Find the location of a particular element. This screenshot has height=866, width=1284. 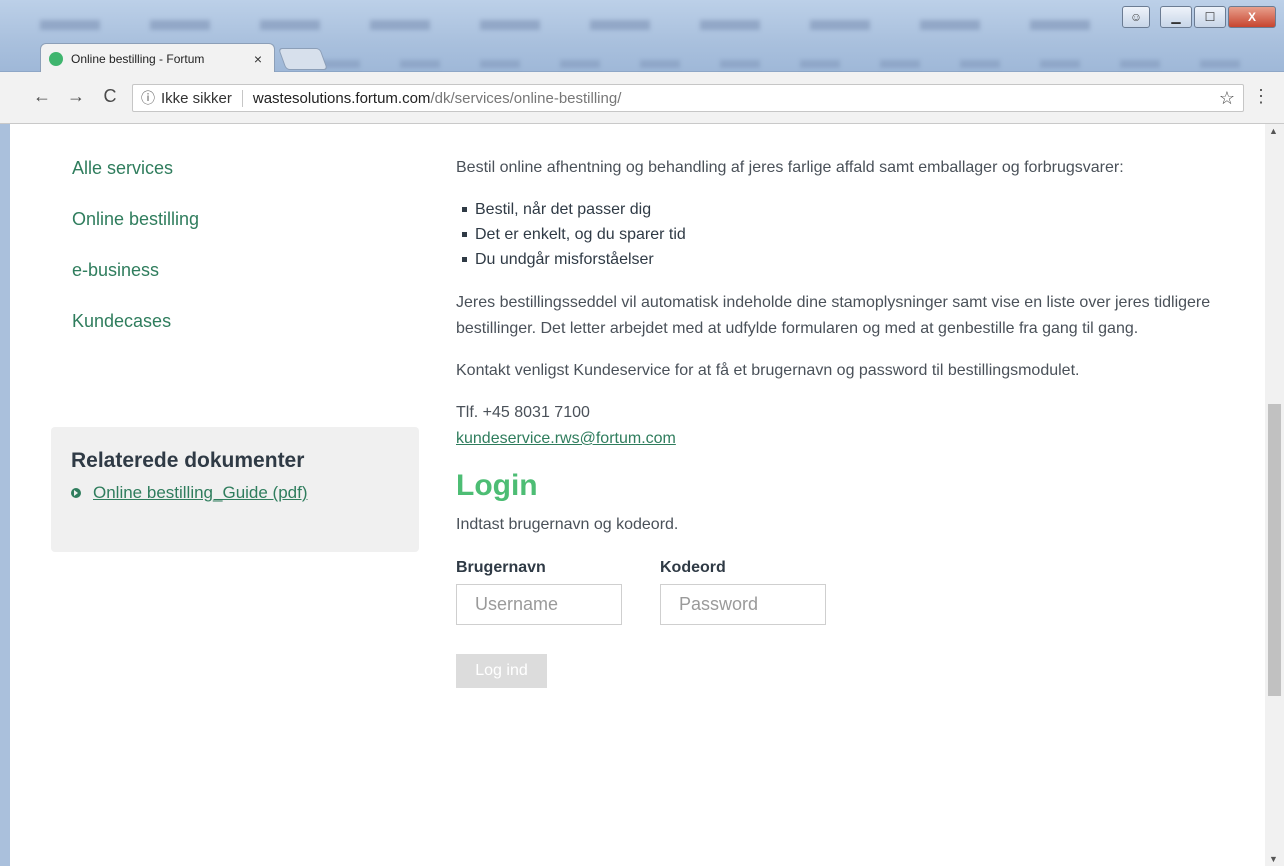

guide-pdf-label: Online bestilling_Guide (pdf) is located at coordinates (200, 492).